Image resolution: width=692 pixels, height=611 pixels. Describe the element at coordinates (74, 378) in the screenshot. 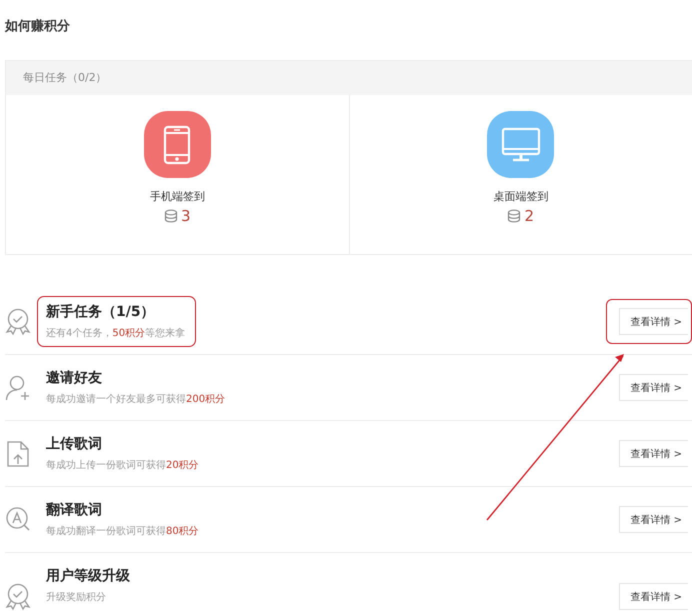

I see `task-title: 邀请好友` at that location.